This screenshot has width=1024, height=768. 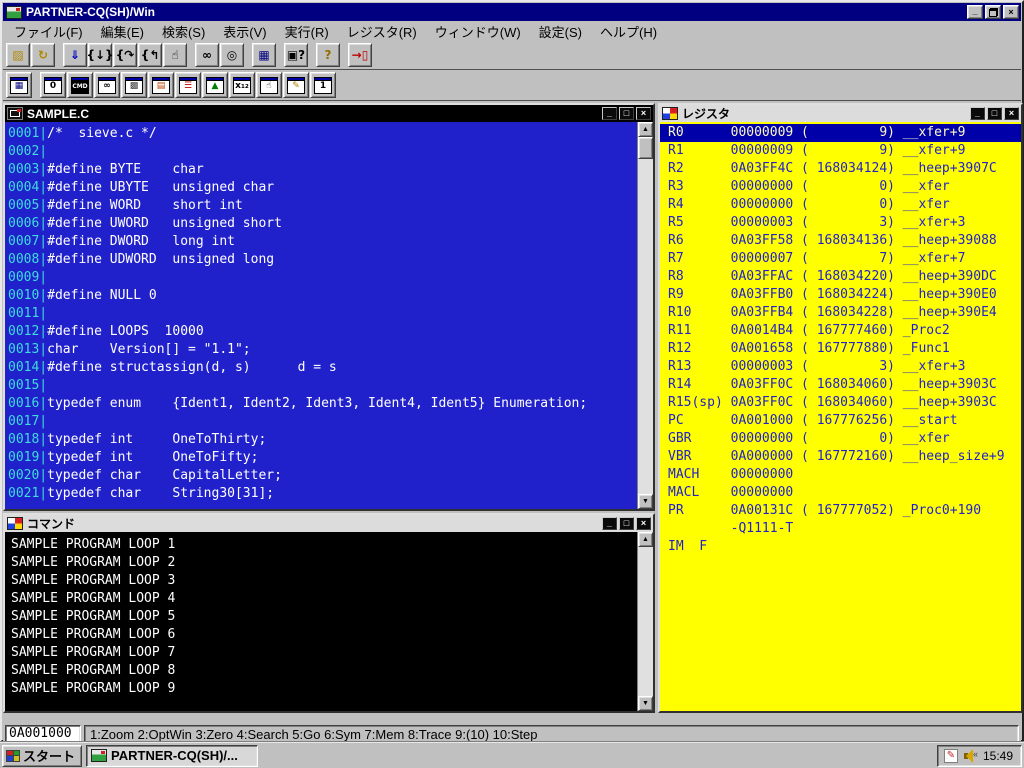 What do you see at coordinates (994, 113) in the screenshot?
I see `register-maximize-button: □` at bounding box center [994, 113].